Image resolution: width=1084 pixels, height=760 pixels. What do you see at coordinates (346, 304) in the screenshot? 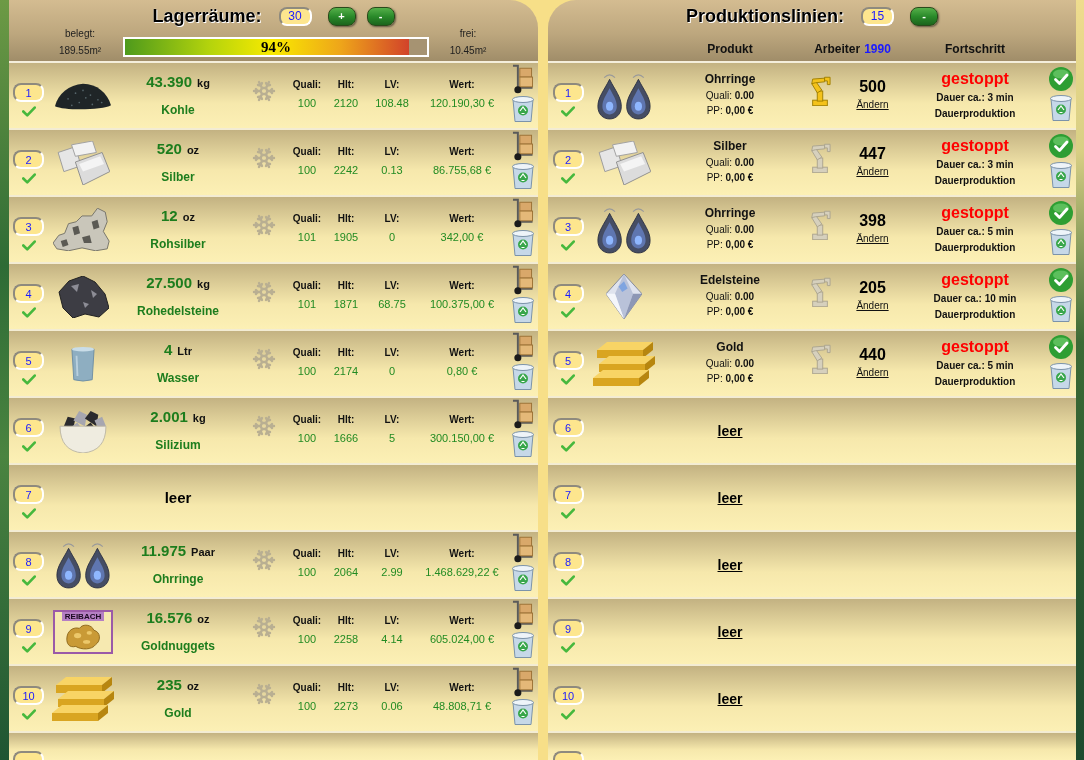
I see `stat-value: 1871` at bounding box center [346, 304].